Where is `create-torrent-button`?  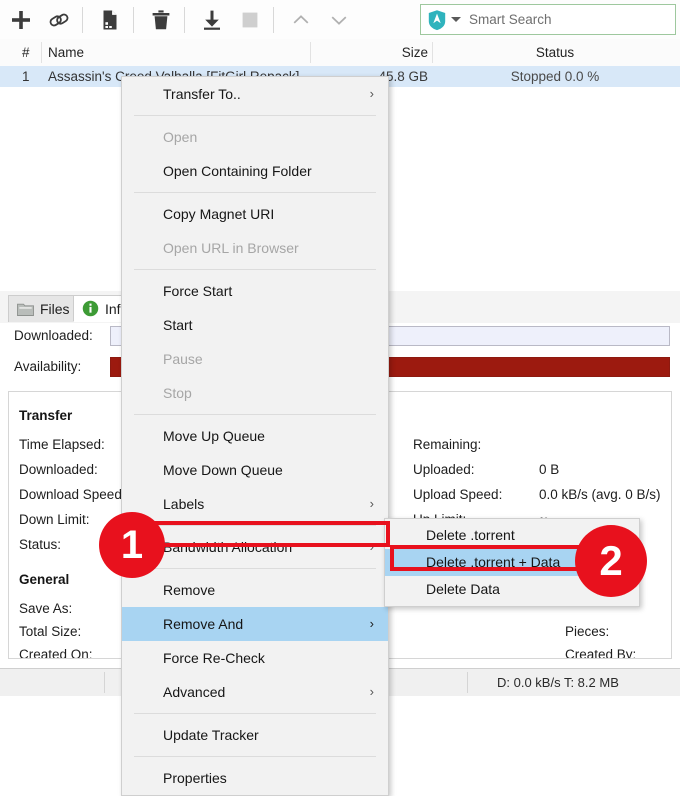
create-torrent-button is located at coordinates (110, 20).